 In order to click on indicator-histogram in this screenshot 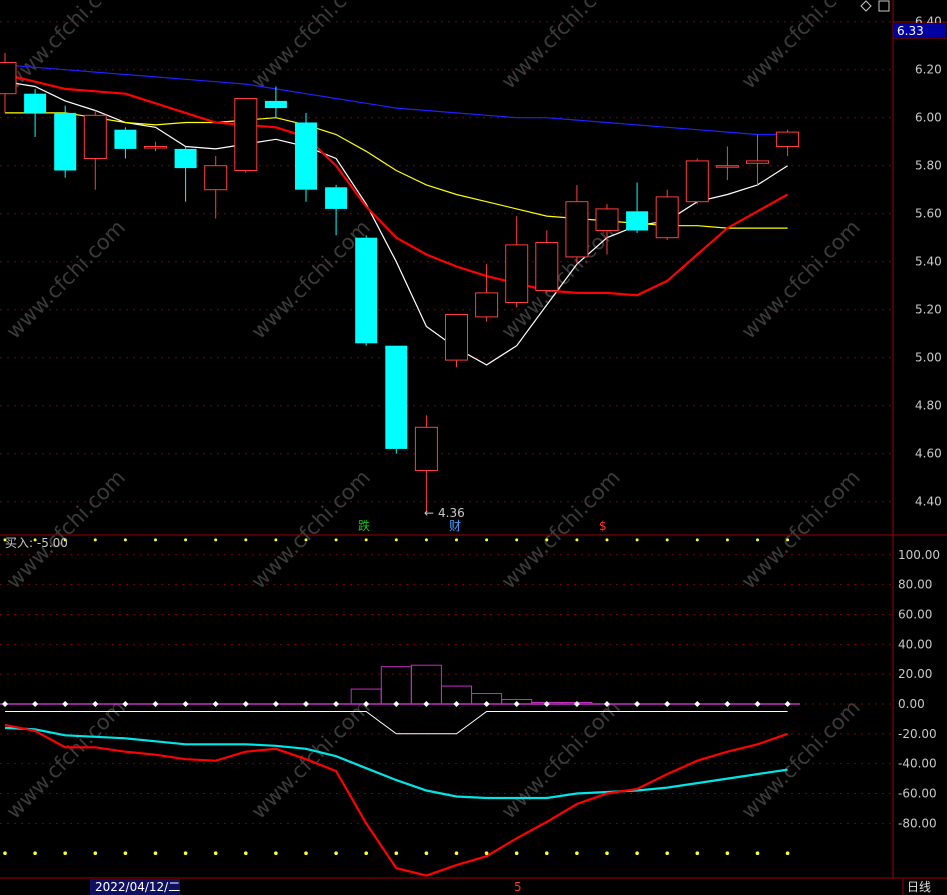, I will do `click(400, 684)`.